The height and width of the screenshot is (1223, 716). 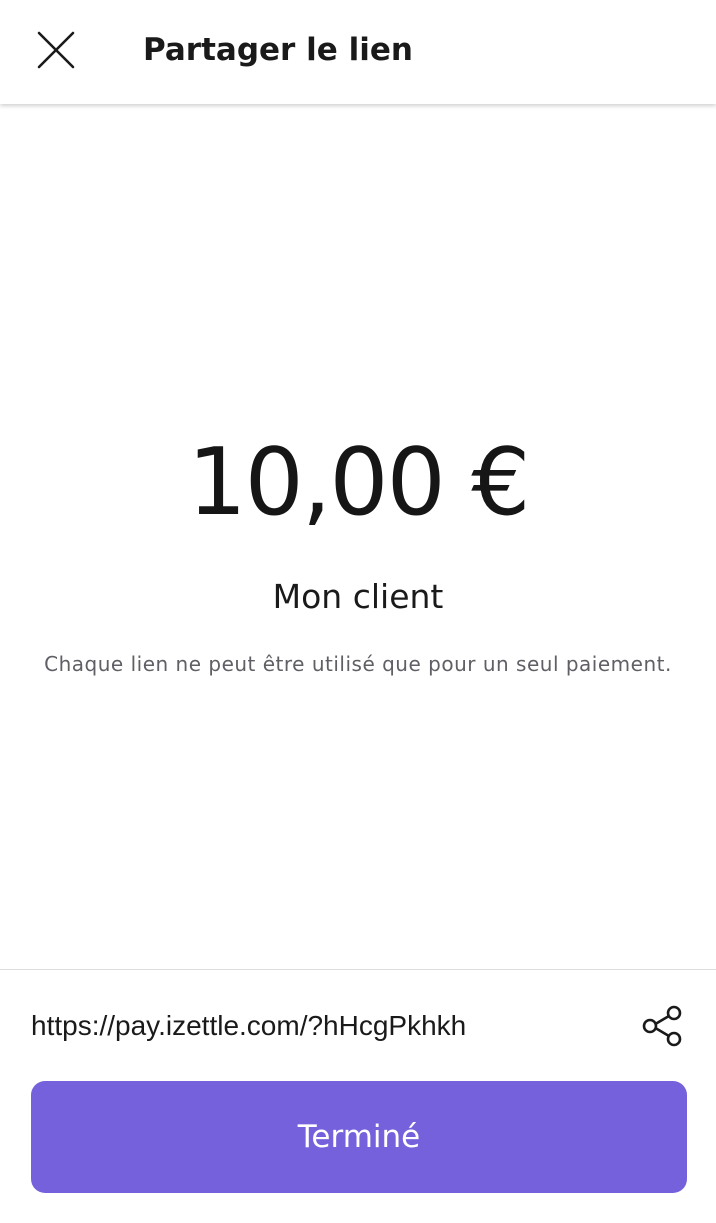 What do you see at coordinates (278, 50) in the screenshot?
I see `page-title: Partager le lien` at bounding box center [278, 50].